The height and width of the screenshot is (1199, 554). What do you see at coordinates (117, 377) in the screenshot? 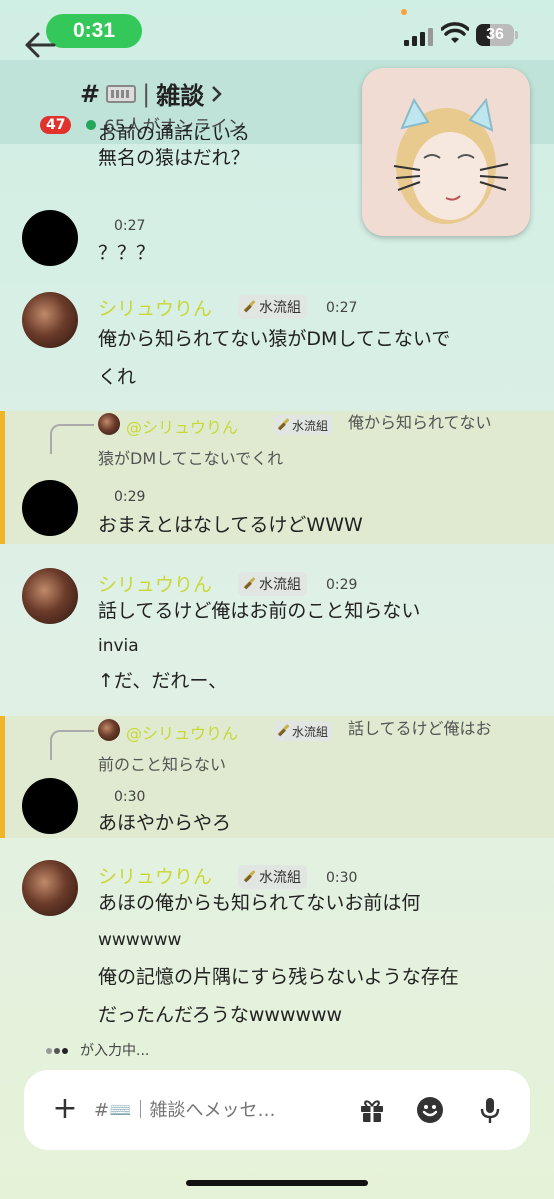
I see `message-line: くれ` at bounding box center [117, 377].